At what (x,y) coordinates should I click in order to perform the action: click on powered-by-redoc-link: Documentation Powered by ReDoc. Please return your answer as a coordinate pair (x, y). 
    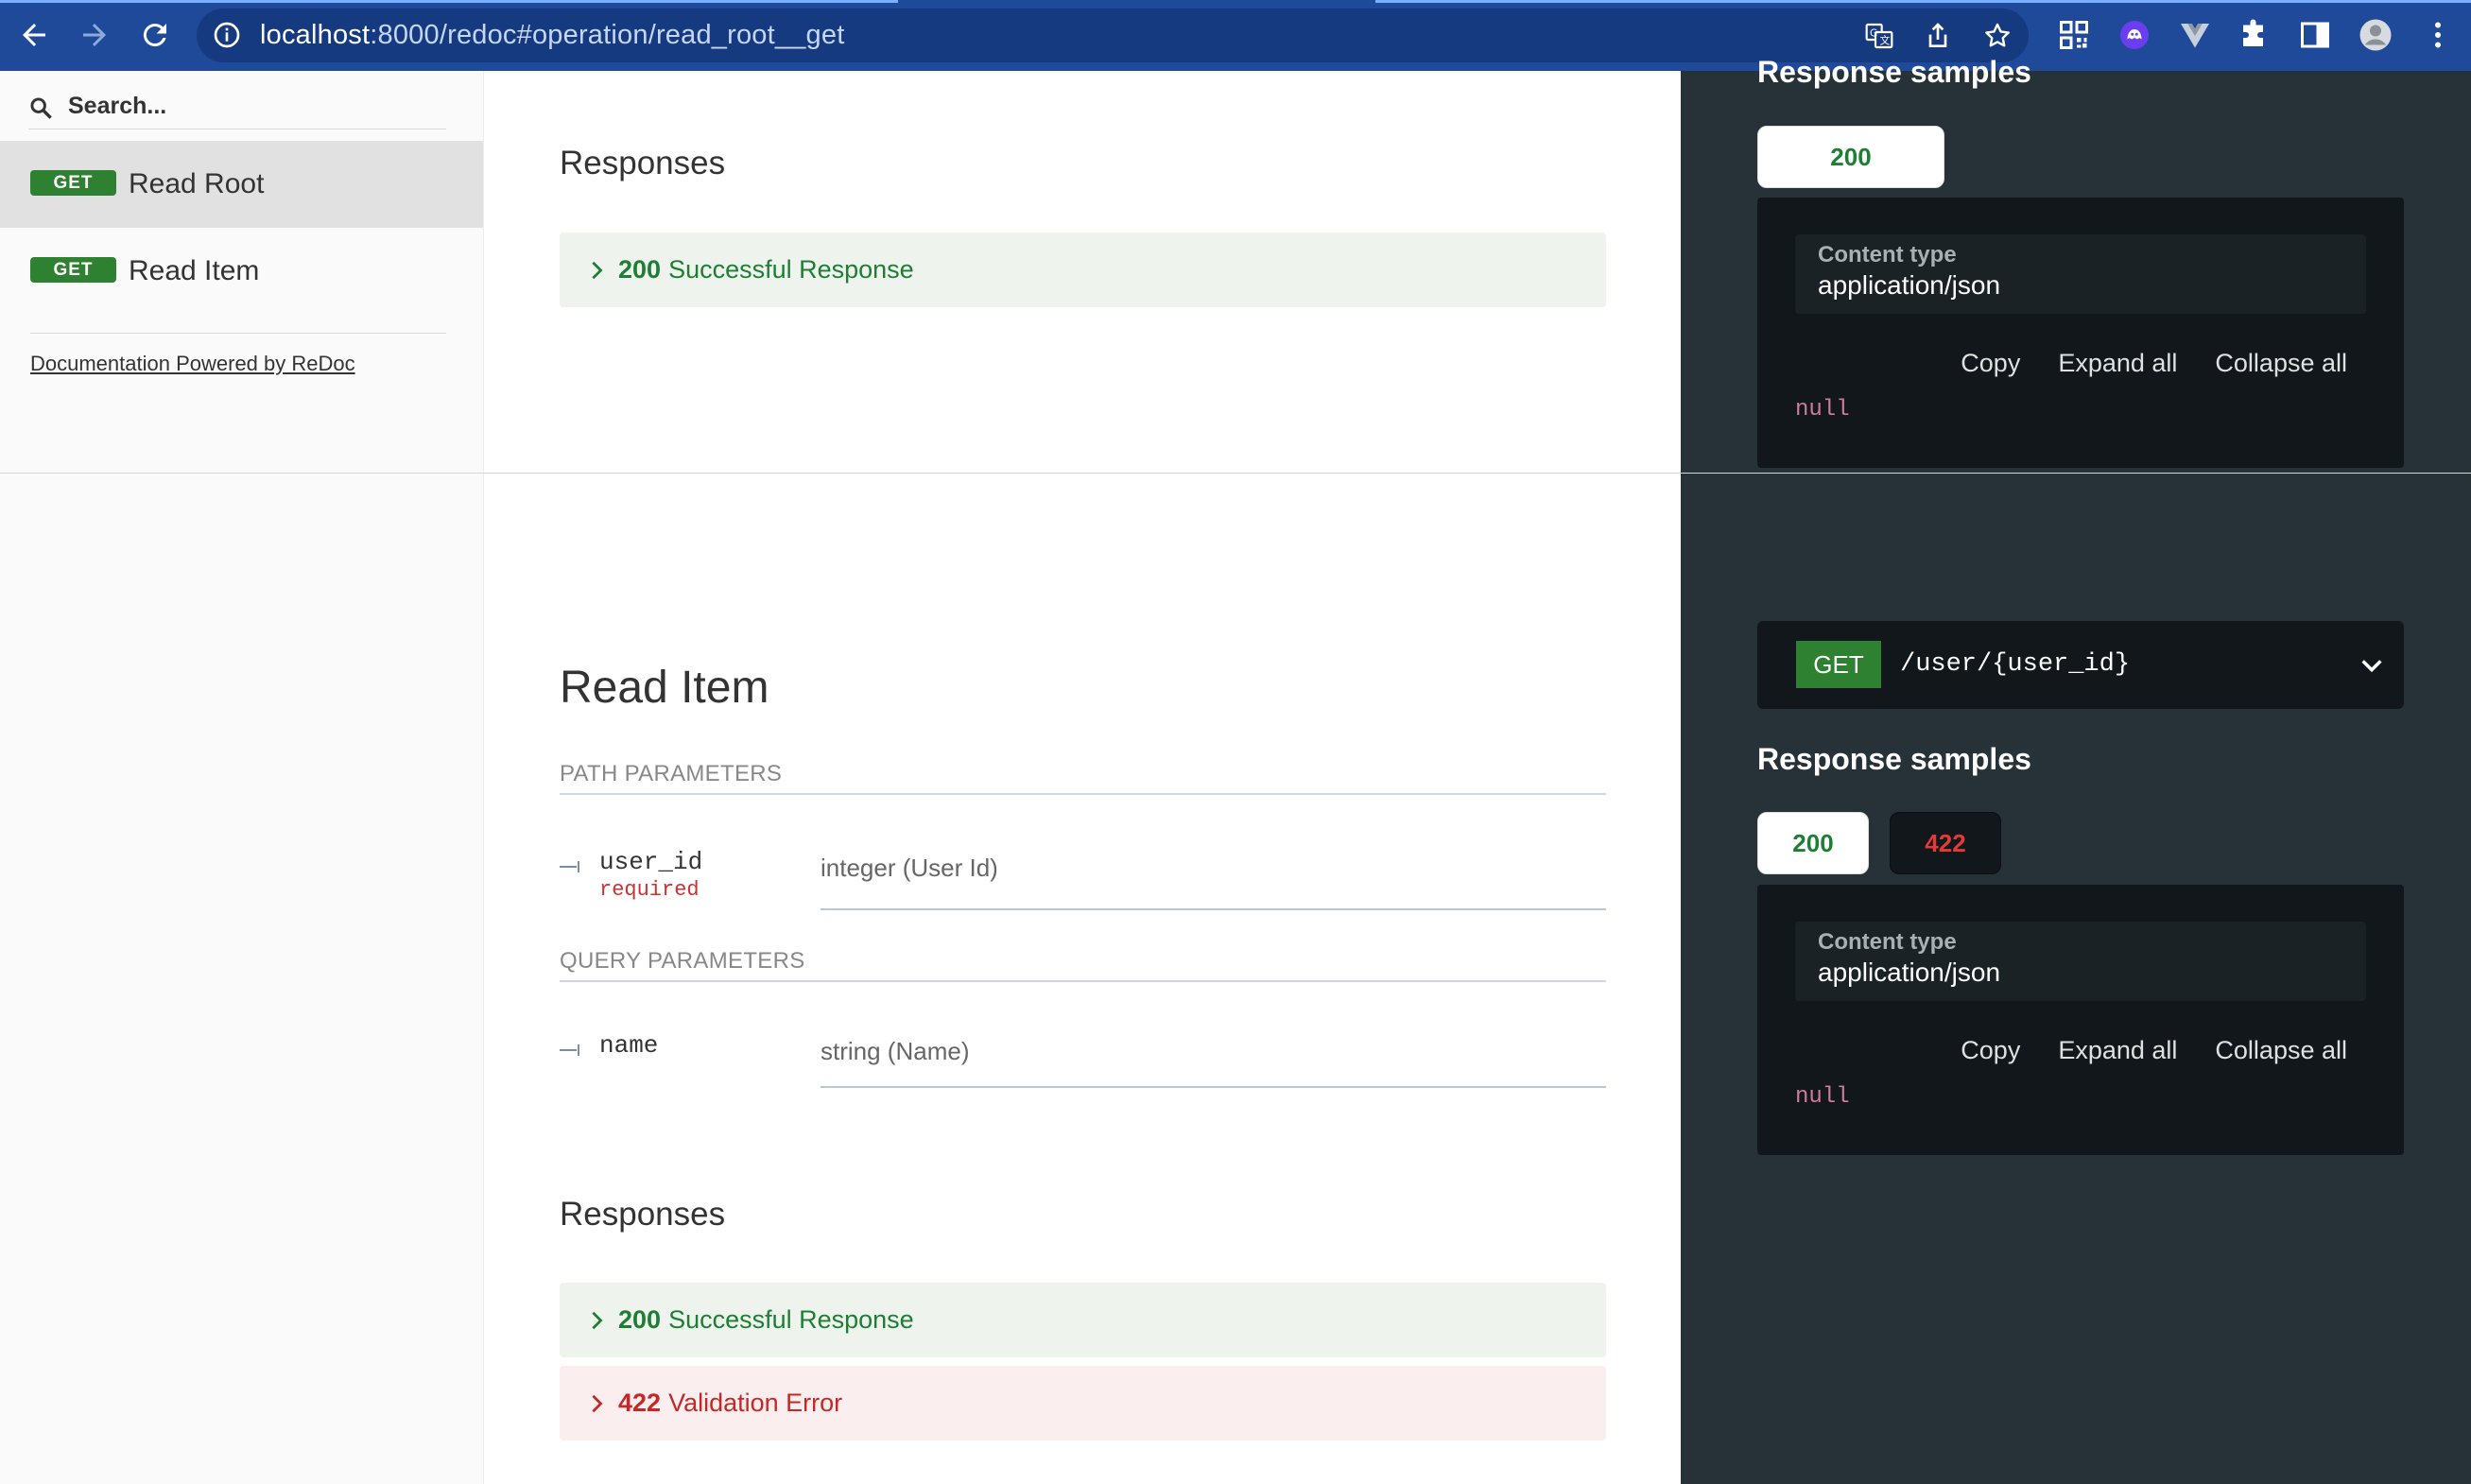
    Looking at the image, I should click on (192, 364).